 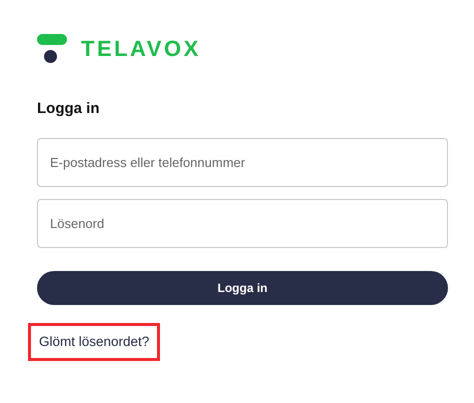 I want to click on input-field: E-postadress eller telefonnummer, so click(x=242, y=162).